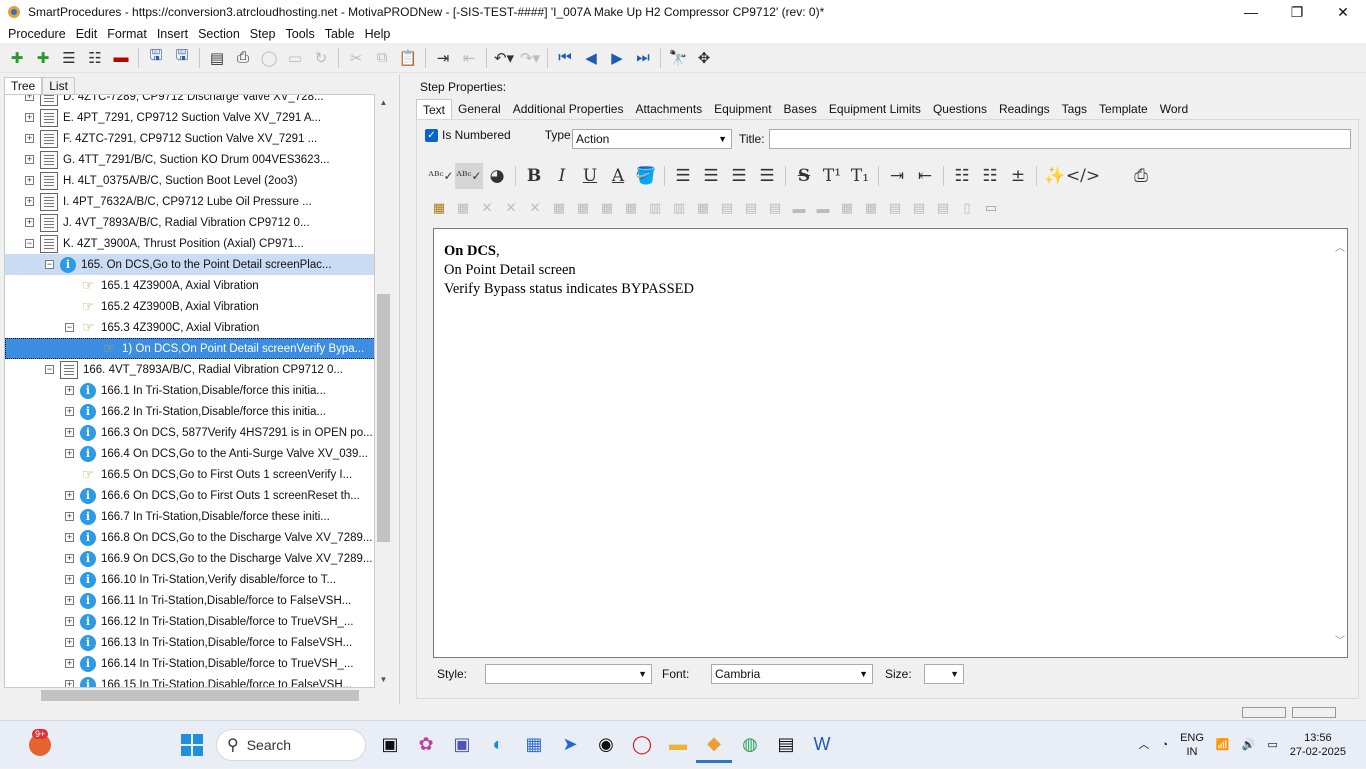  What do you see at coordinates (383, 102) in the screenshot?
I see `scroll-up-icon: ▲` at bounding box center [383, 102].